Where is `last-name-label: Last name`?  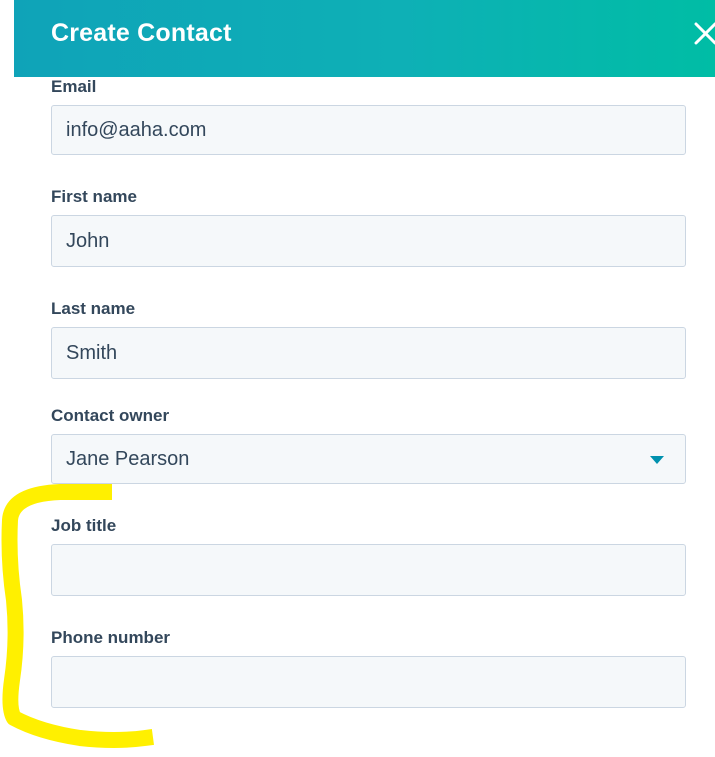 last-name-label: Last name is located at coordinates (93, 308).